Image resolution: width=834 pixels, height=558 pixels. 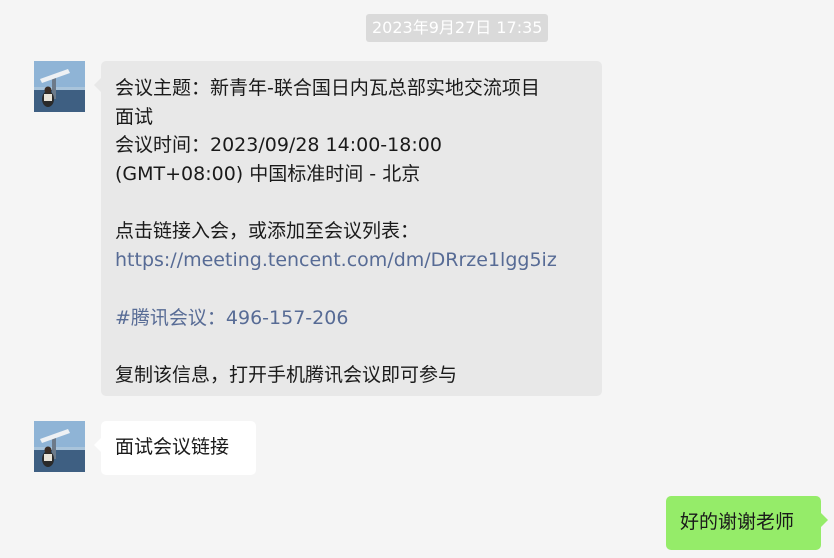 I want to click on meeting-timezone-line: (GMT+08:00) 中国标准时间 - 北京, so click(x=268, y=174).